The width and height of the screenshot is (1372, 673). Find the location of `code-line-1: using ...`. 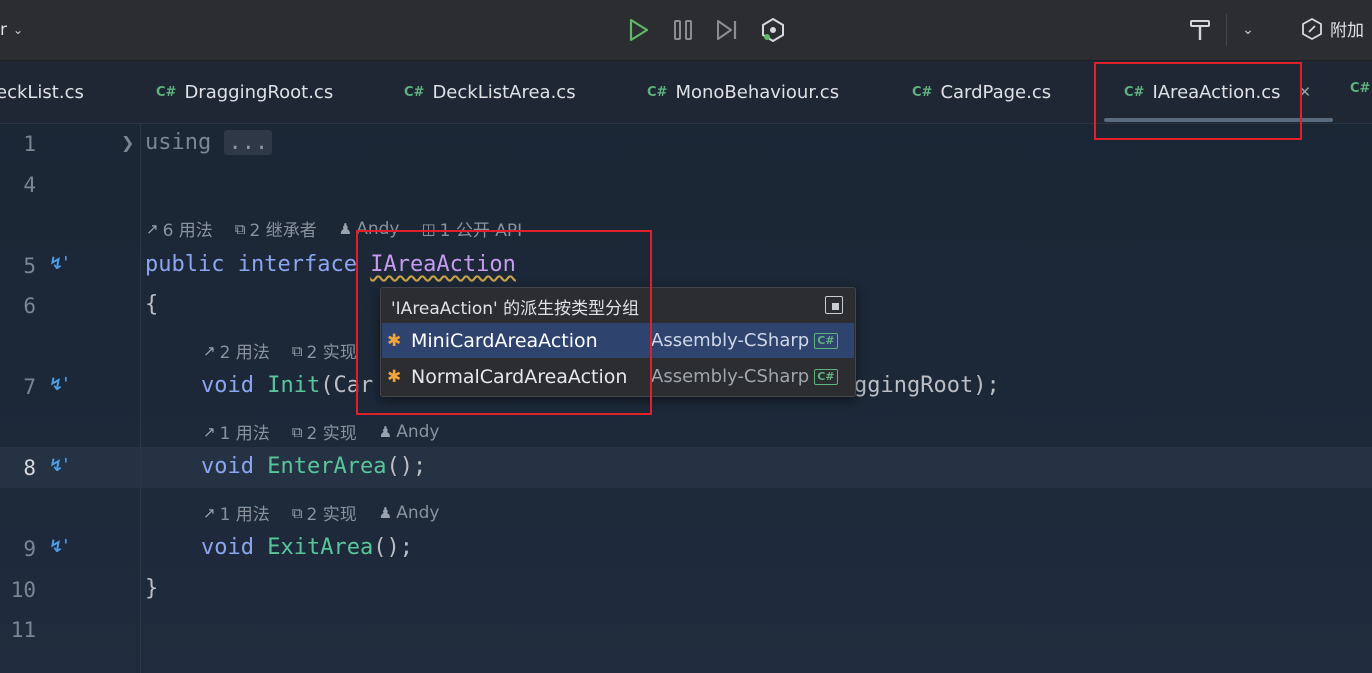

code-line-1: using ... is located at coordinates (209, 142).